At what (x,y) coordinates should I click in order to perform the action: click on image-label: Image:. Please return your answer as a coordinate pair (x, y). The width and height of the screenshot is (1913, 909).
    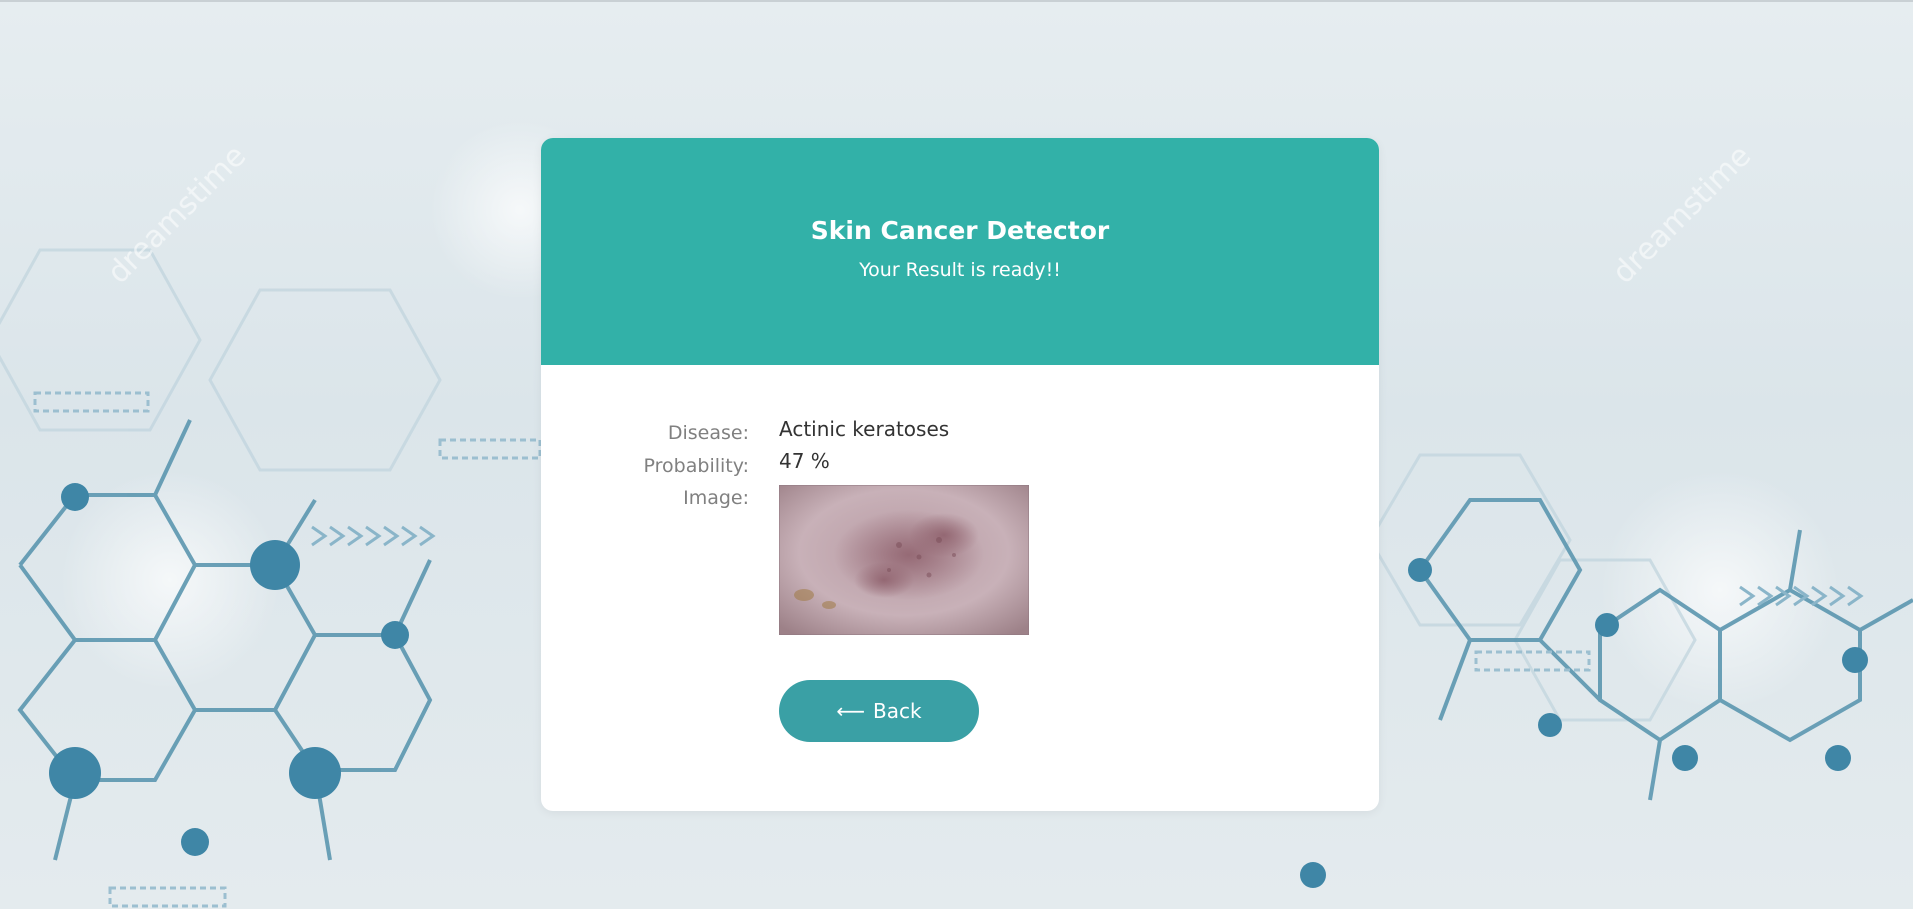
    Looking at the image, I should click on (716, 498).